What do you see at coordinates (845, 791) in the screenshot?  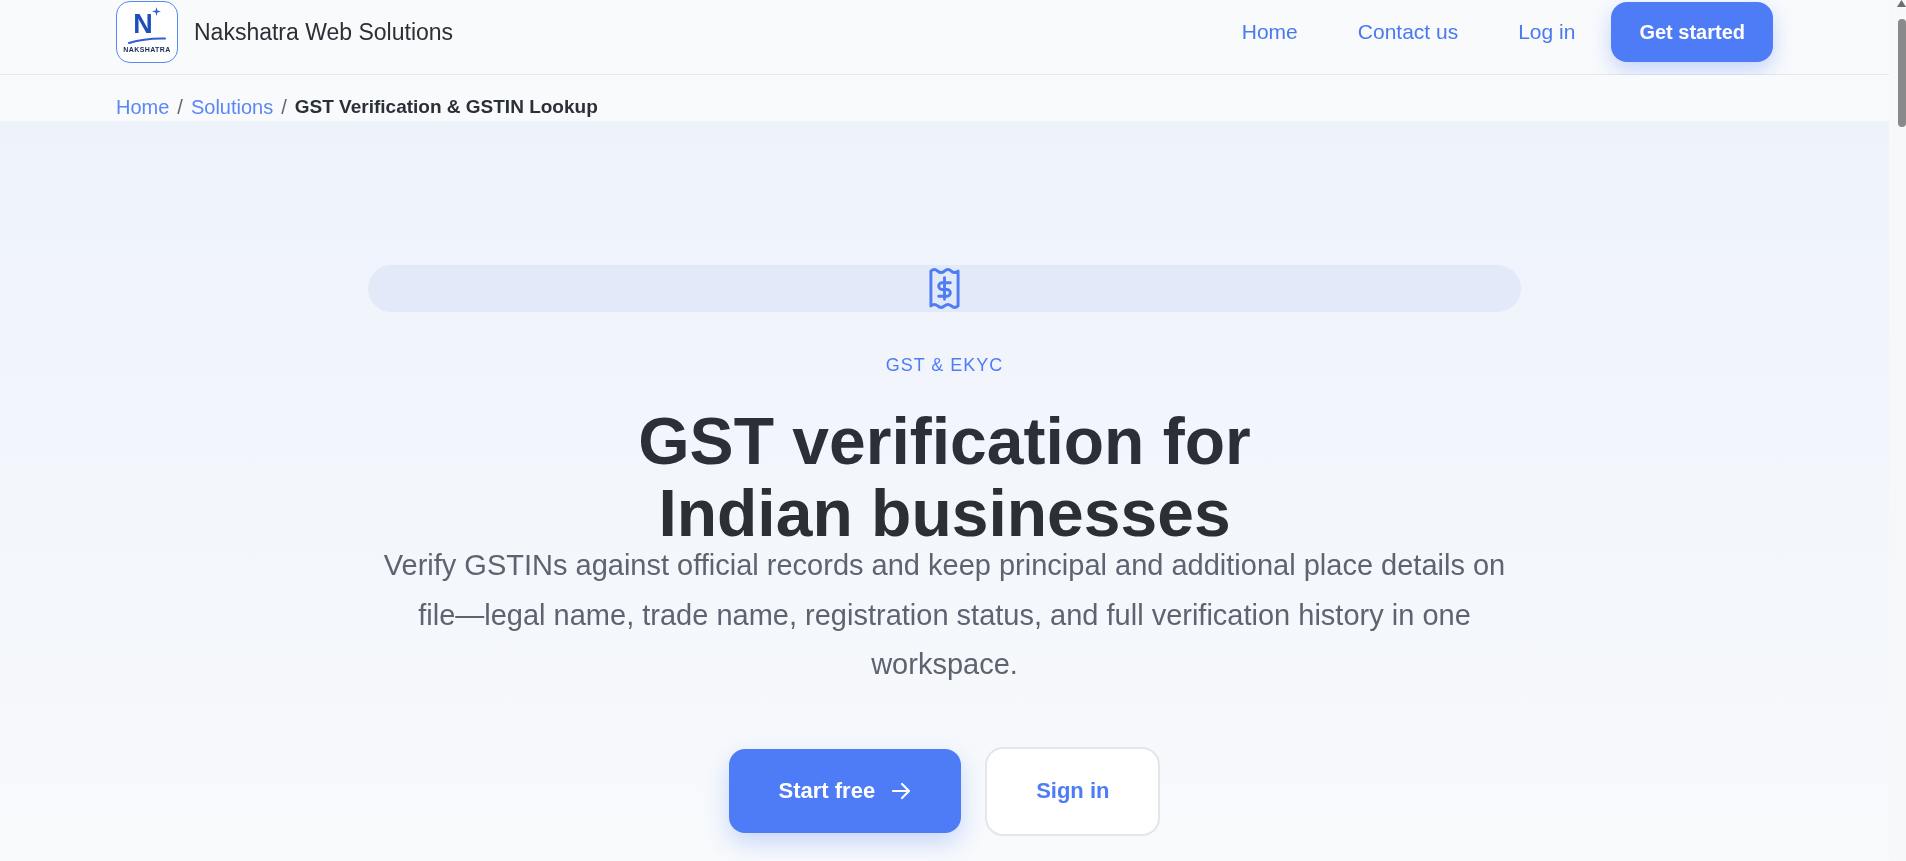 I see `primary-button: Start free` at bounding box center [845, 791].